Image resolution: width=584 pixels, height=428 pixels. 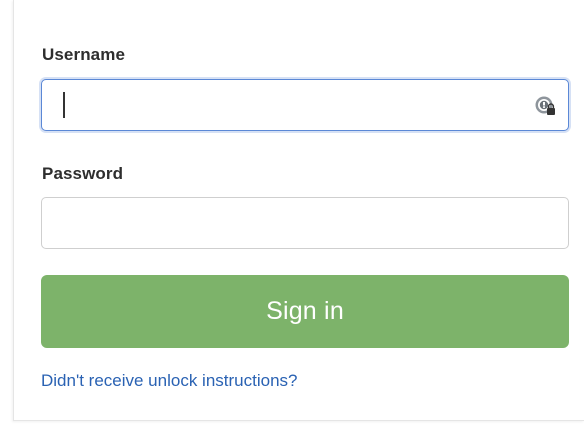 I want to click on password-input, so click(x=305, y=223).